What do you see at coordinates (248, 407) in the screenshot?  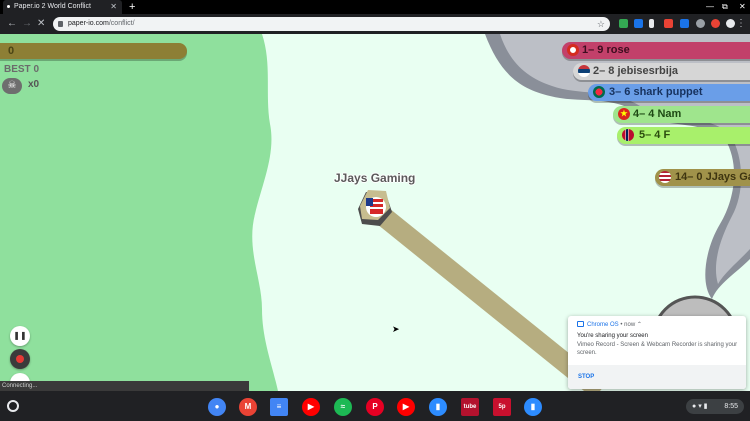 I see `gmail-icon: M` at bounding box center [248, 407].